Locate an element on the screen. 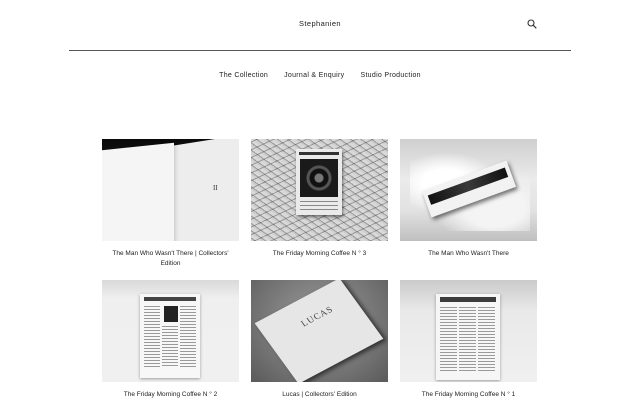 This screenshot has height=412, width=640. book-cover: LUCAS is located at coordinates (319, 331).